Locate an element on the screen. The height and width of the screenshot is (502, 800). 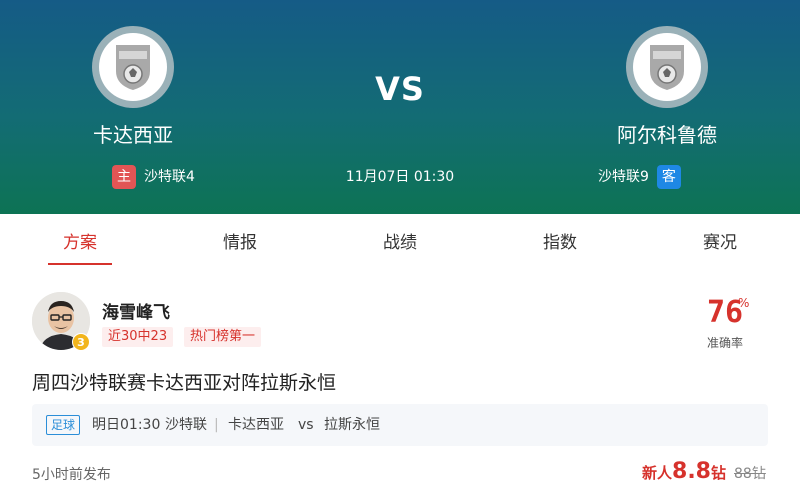
home-team-info: 主沙特联4 is located at coordinates (153, 177).